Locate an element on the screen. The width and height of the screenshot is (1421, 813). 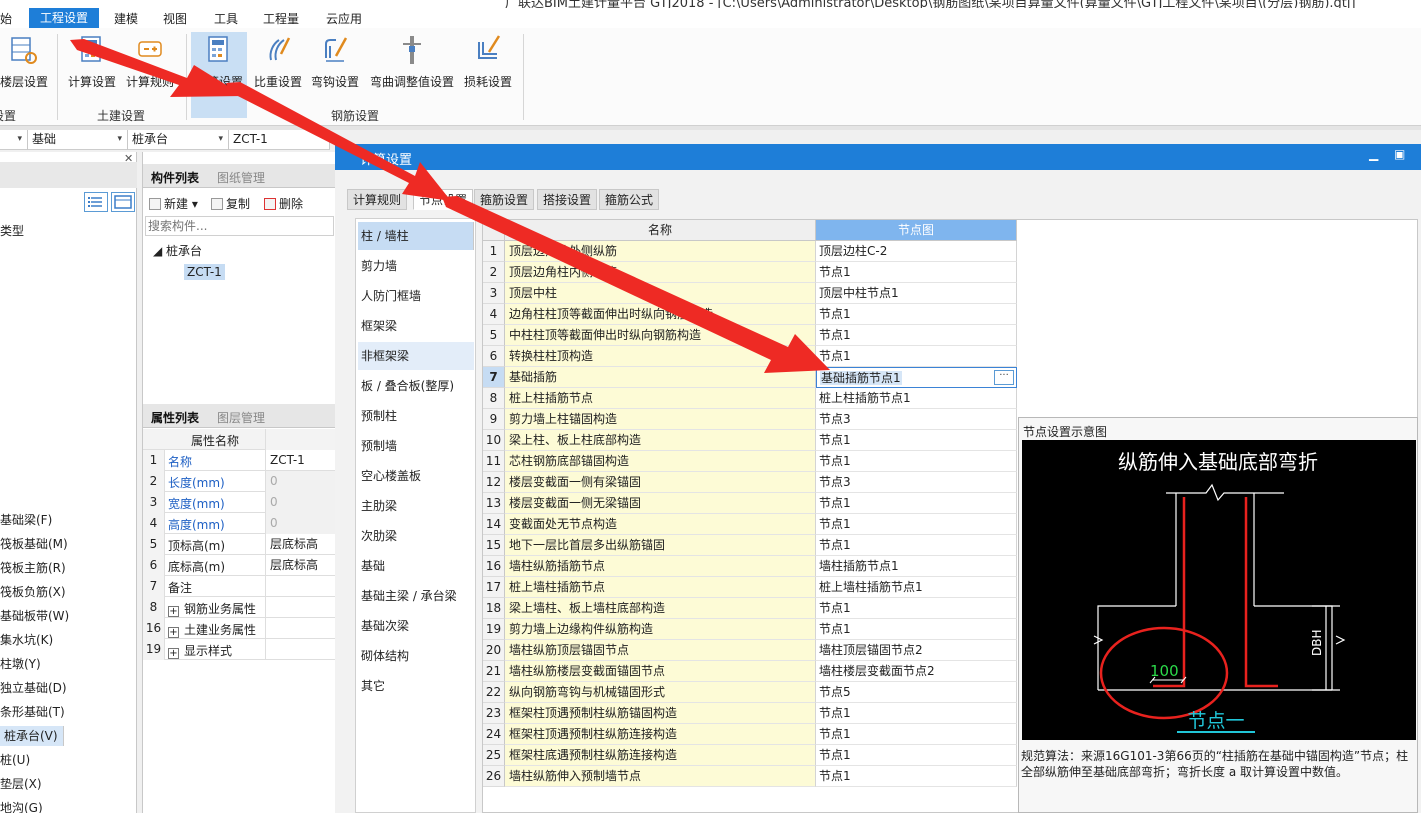
delete-button: 删除 is located at coordinates (283, 203).